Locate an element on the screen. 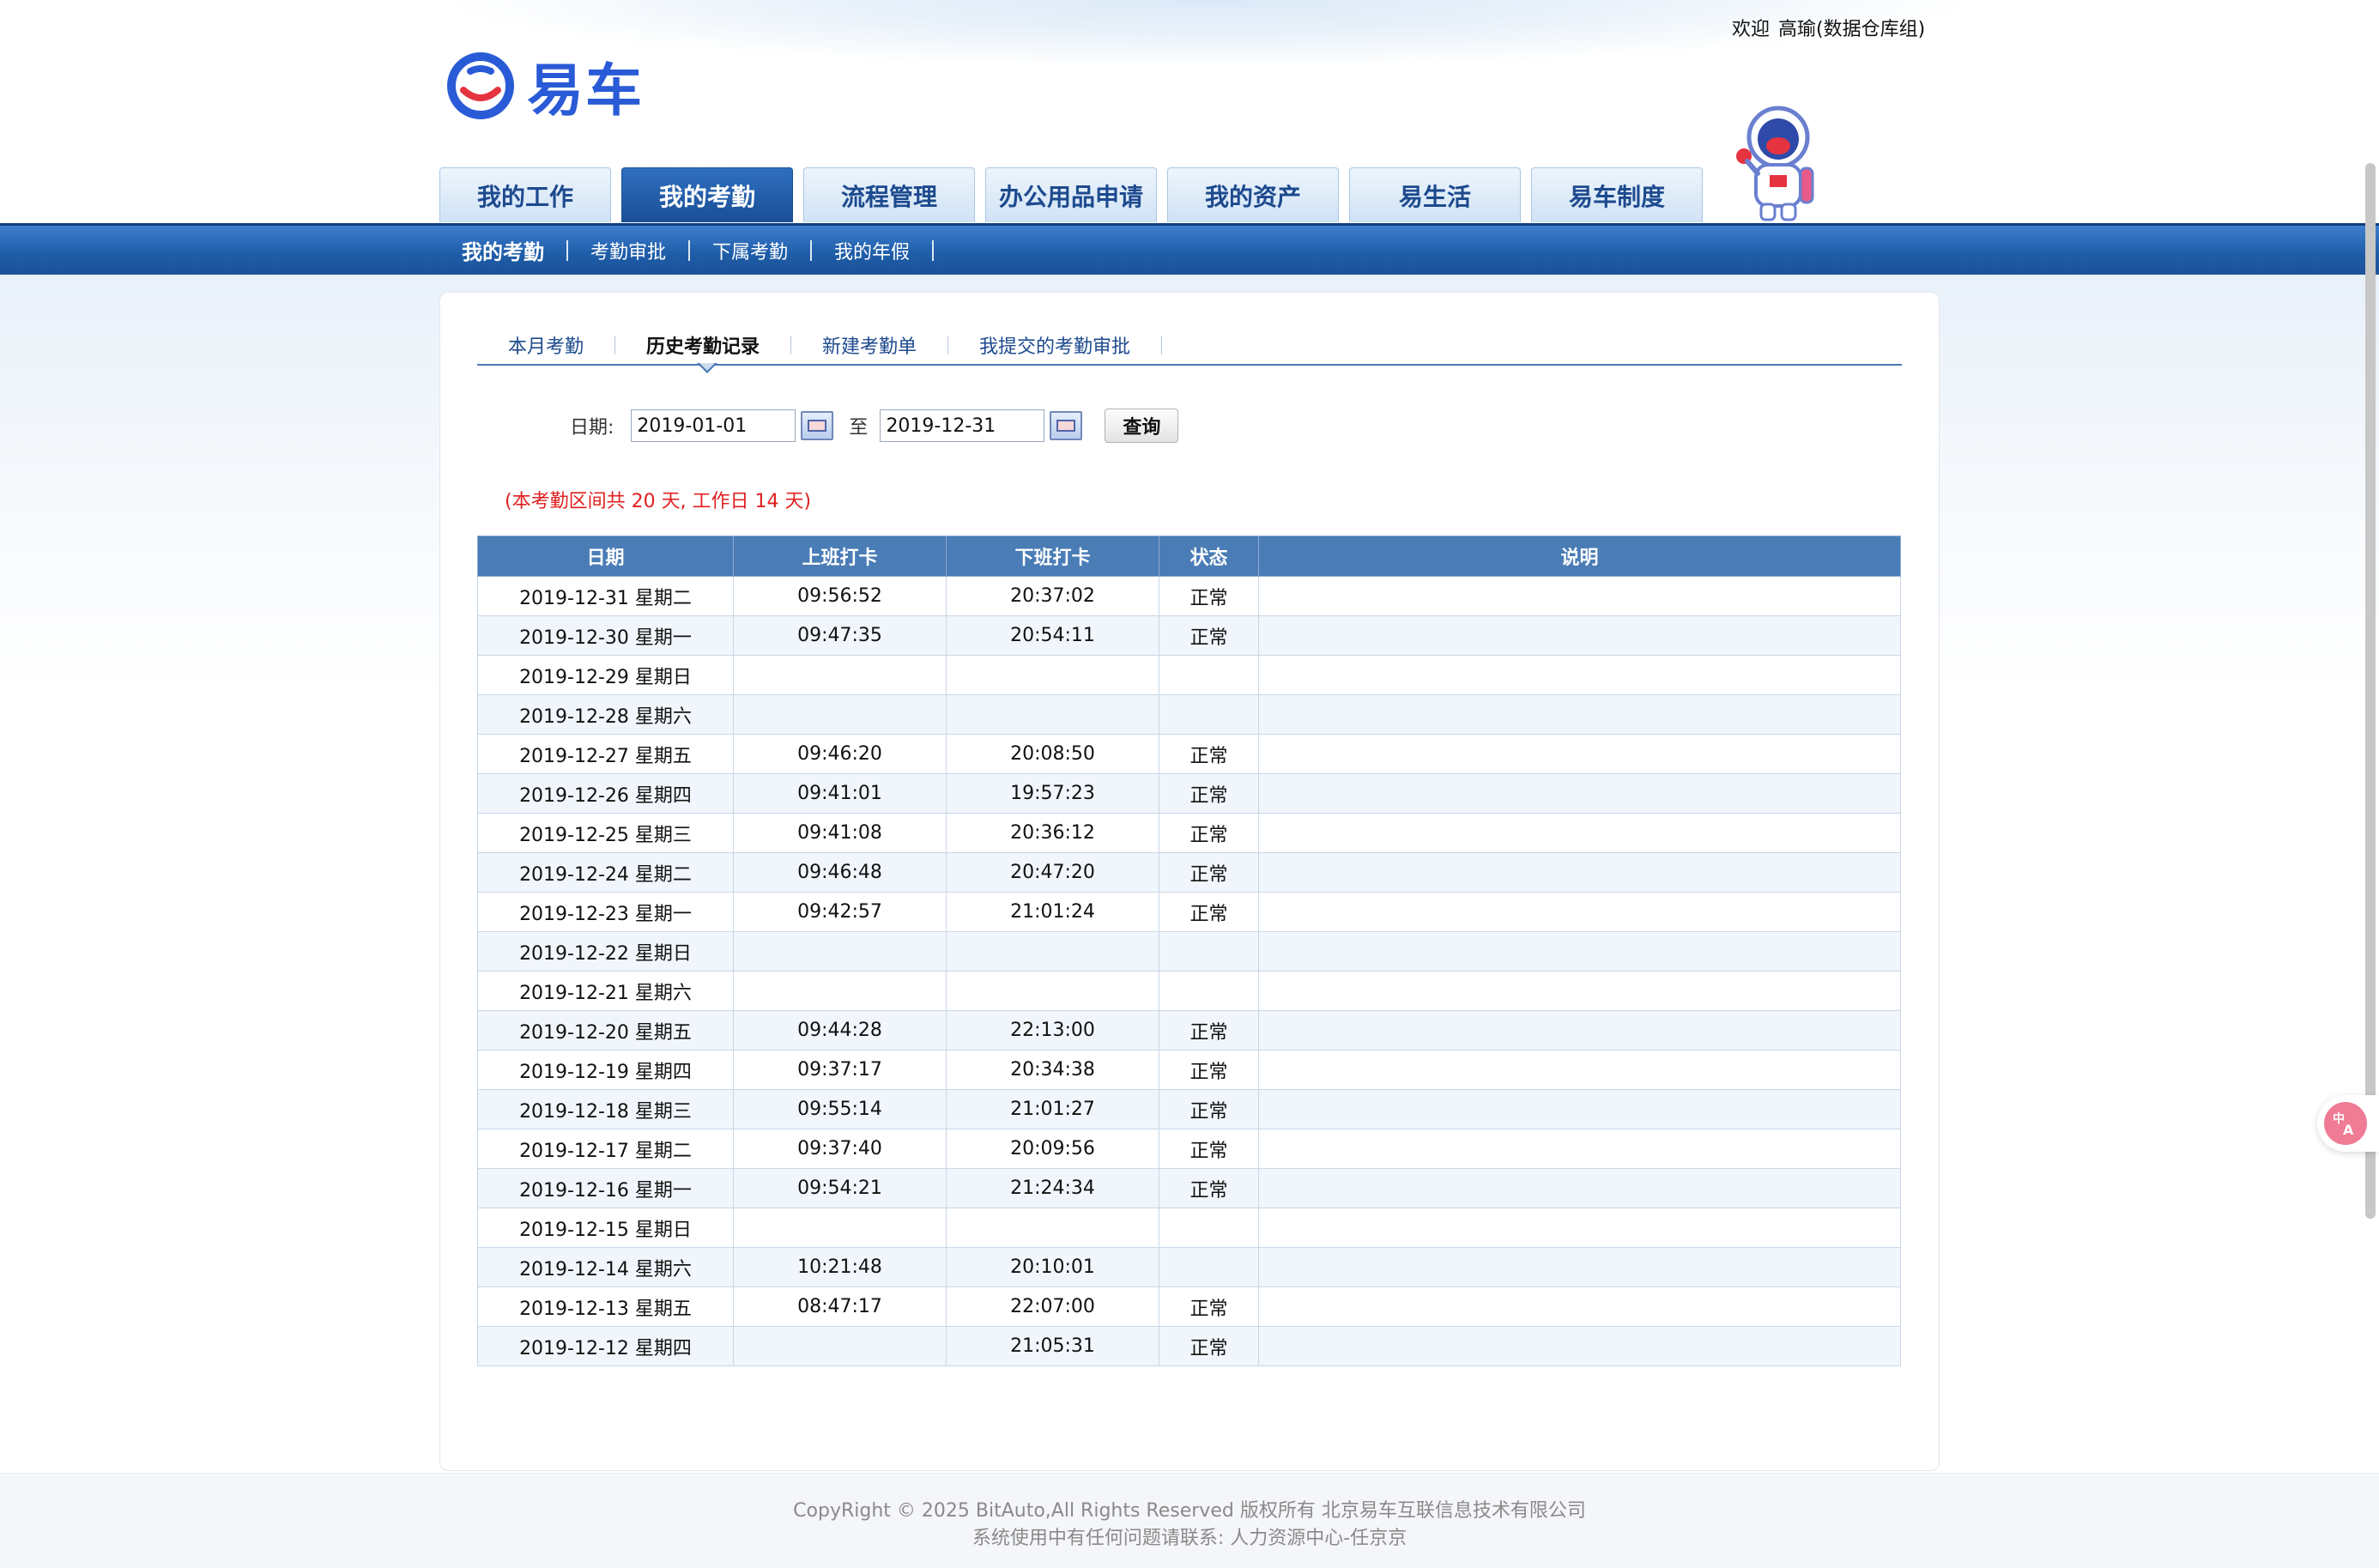 This screenshot has height=1568, width=2379. nav-tab-workflow: 流程管理 is located at coordinates (889, 194).